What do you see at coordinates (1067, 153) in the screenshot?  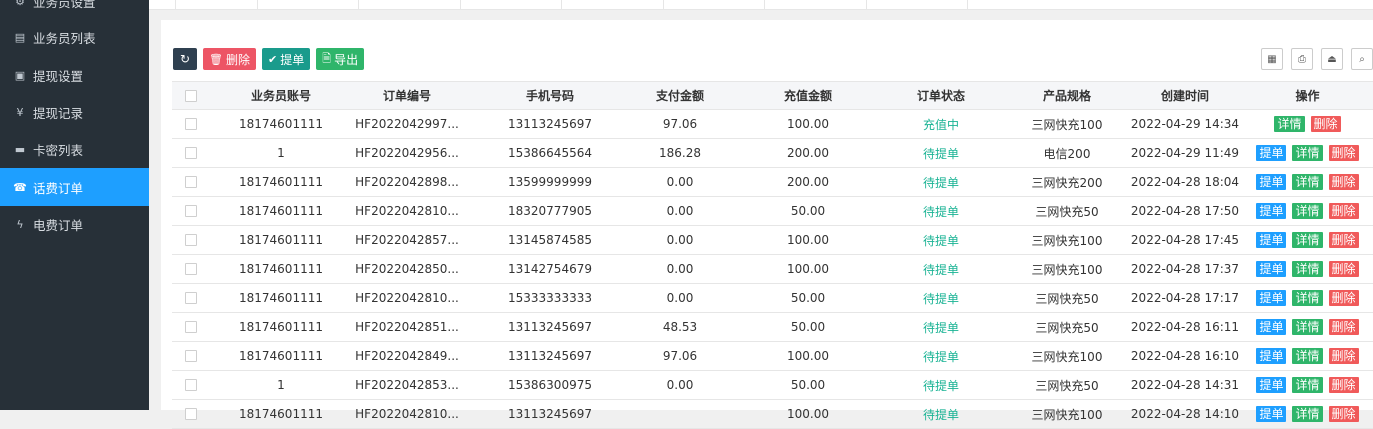 I see `cell-spec: 电信200` at bounding box center [1067, 153].